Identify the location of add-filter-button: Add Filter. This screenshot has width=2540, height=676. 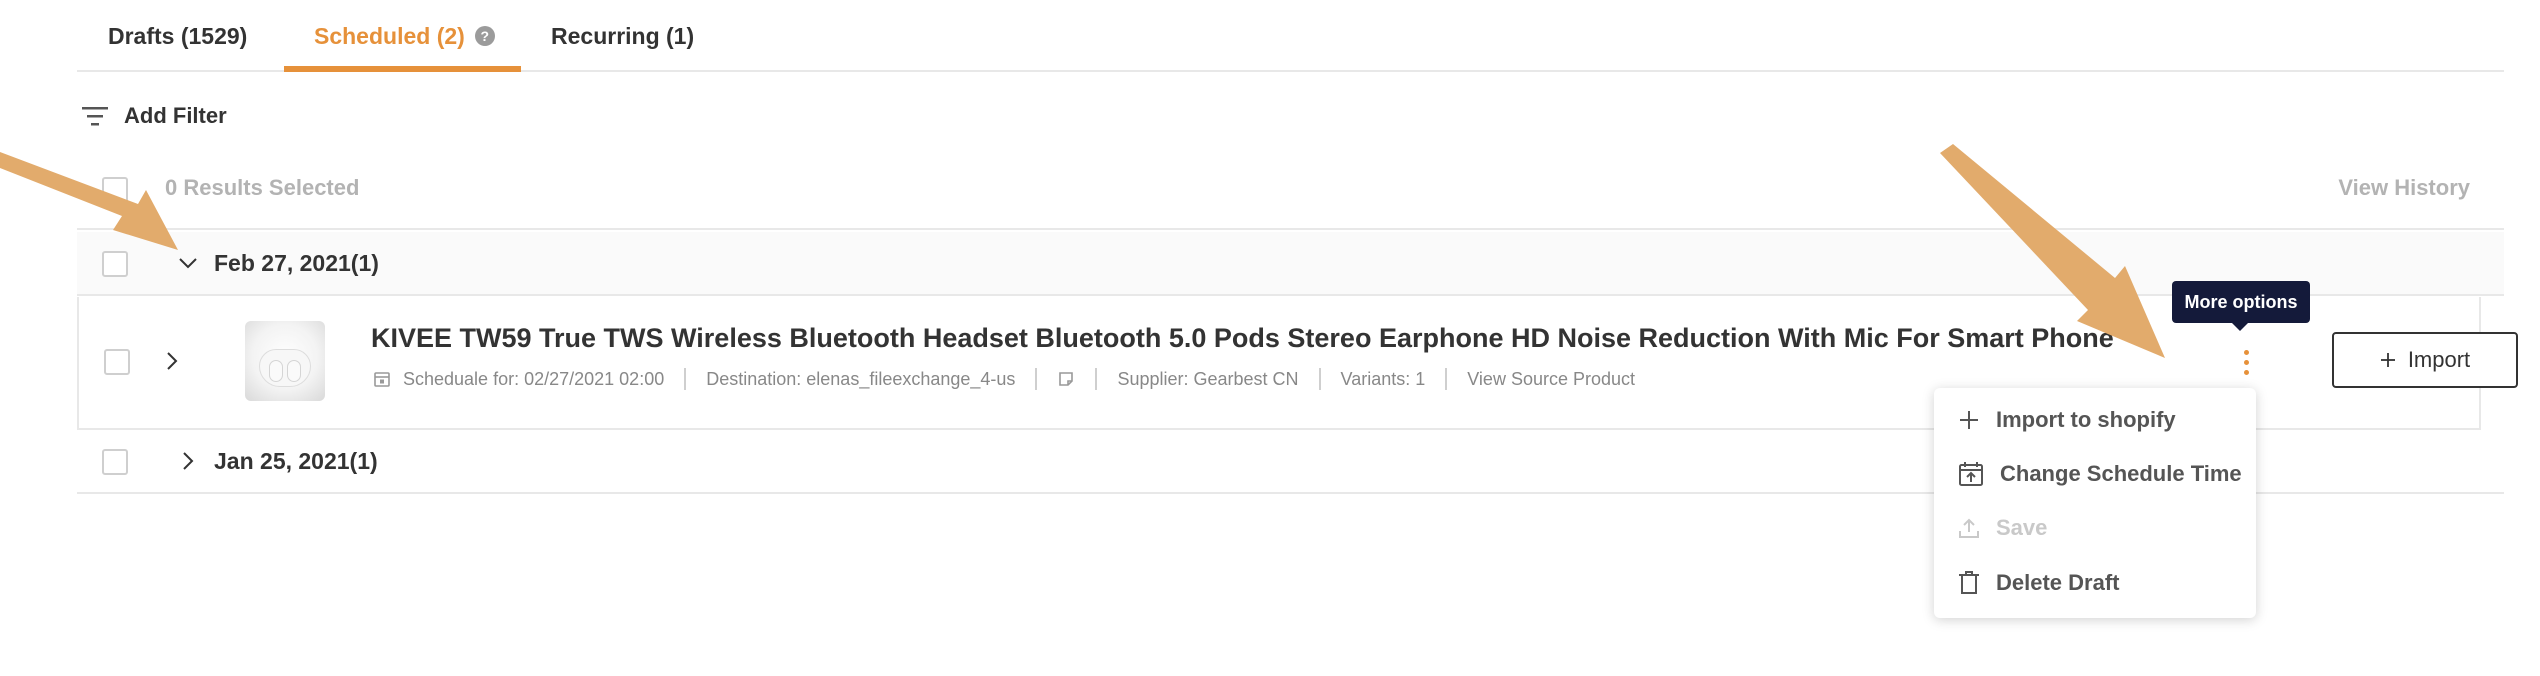
(154, 116).